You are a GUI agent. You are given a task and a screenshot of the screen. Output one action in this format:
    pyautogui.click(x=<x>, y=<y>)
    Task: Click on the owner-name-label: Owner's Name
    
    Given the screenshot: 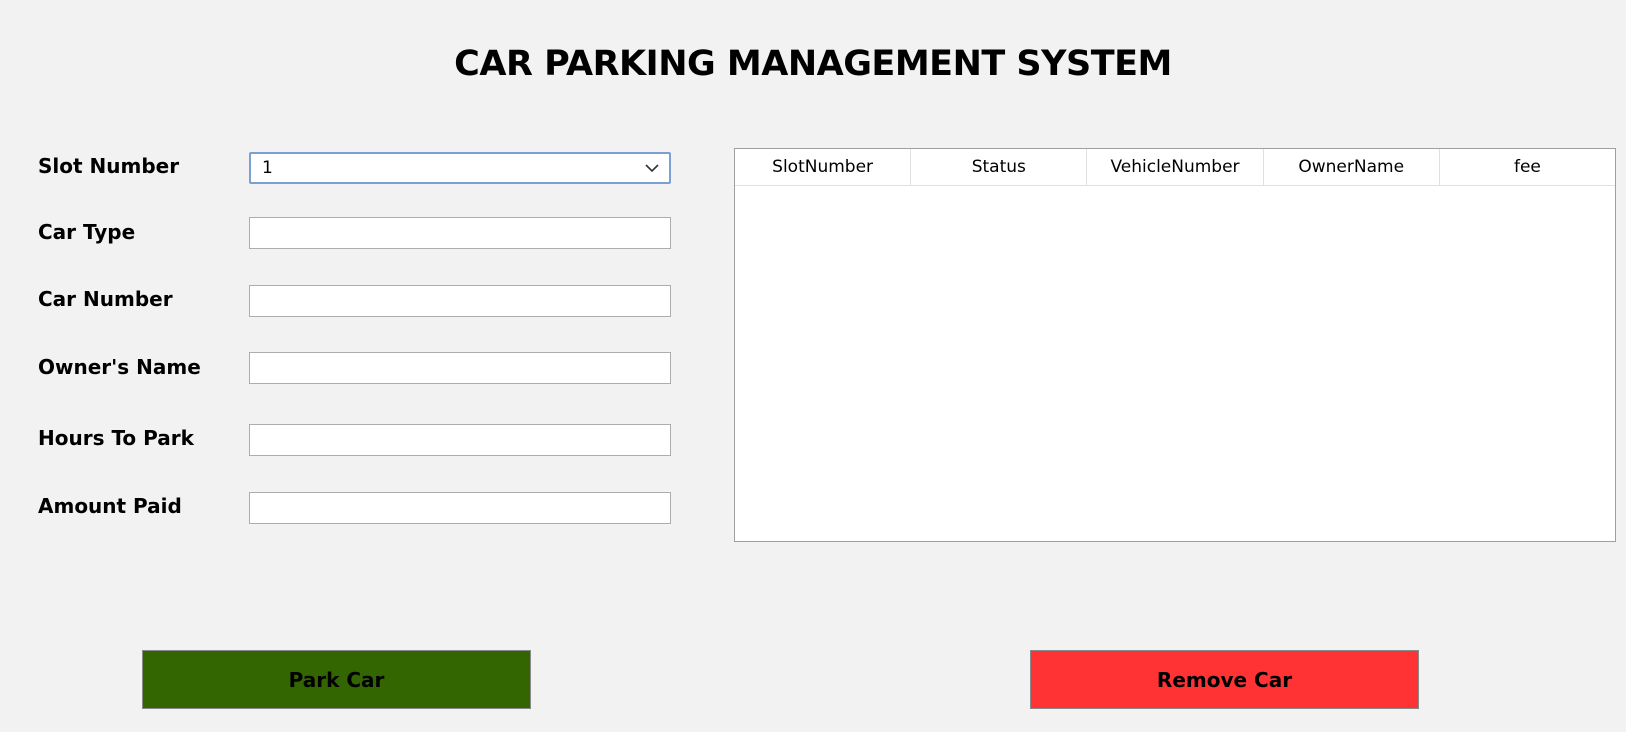 What is the action you would take?
    pyautogui.click(x=119, y=367)
    